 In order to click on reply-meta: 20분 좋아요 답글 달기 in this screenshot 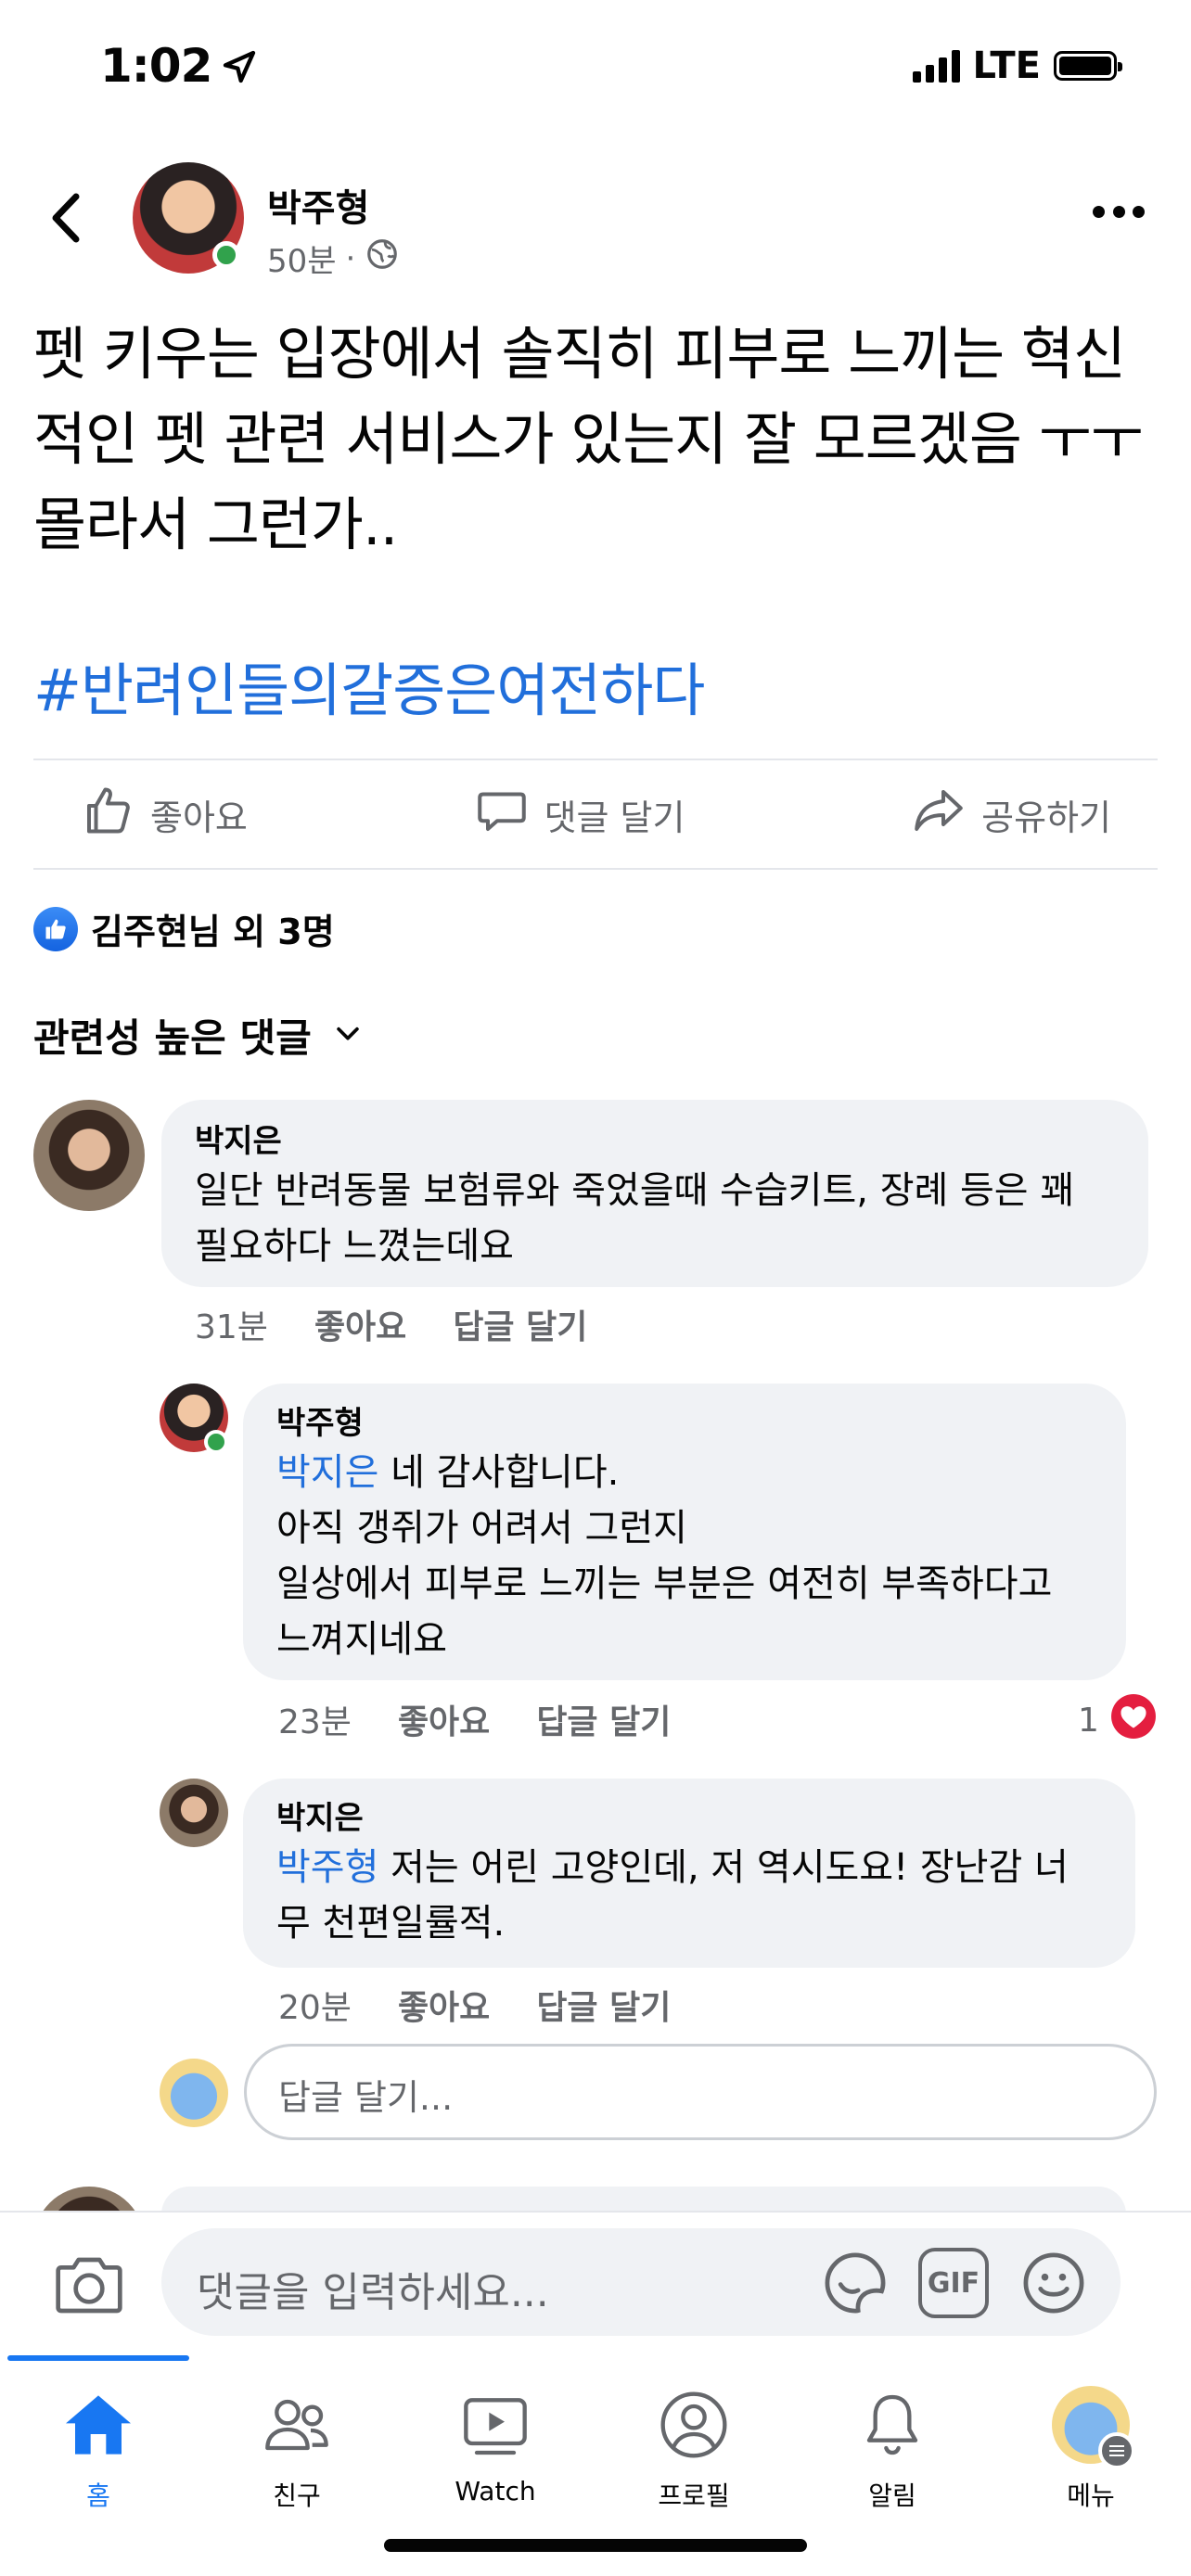, I will do `click(475, 2005)`.